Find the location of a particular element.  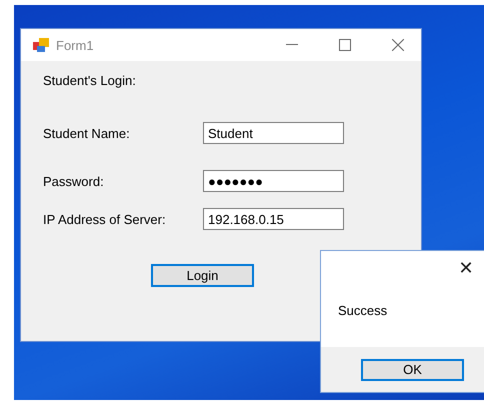

field-label: Password: is located at coordinates (74, 181).